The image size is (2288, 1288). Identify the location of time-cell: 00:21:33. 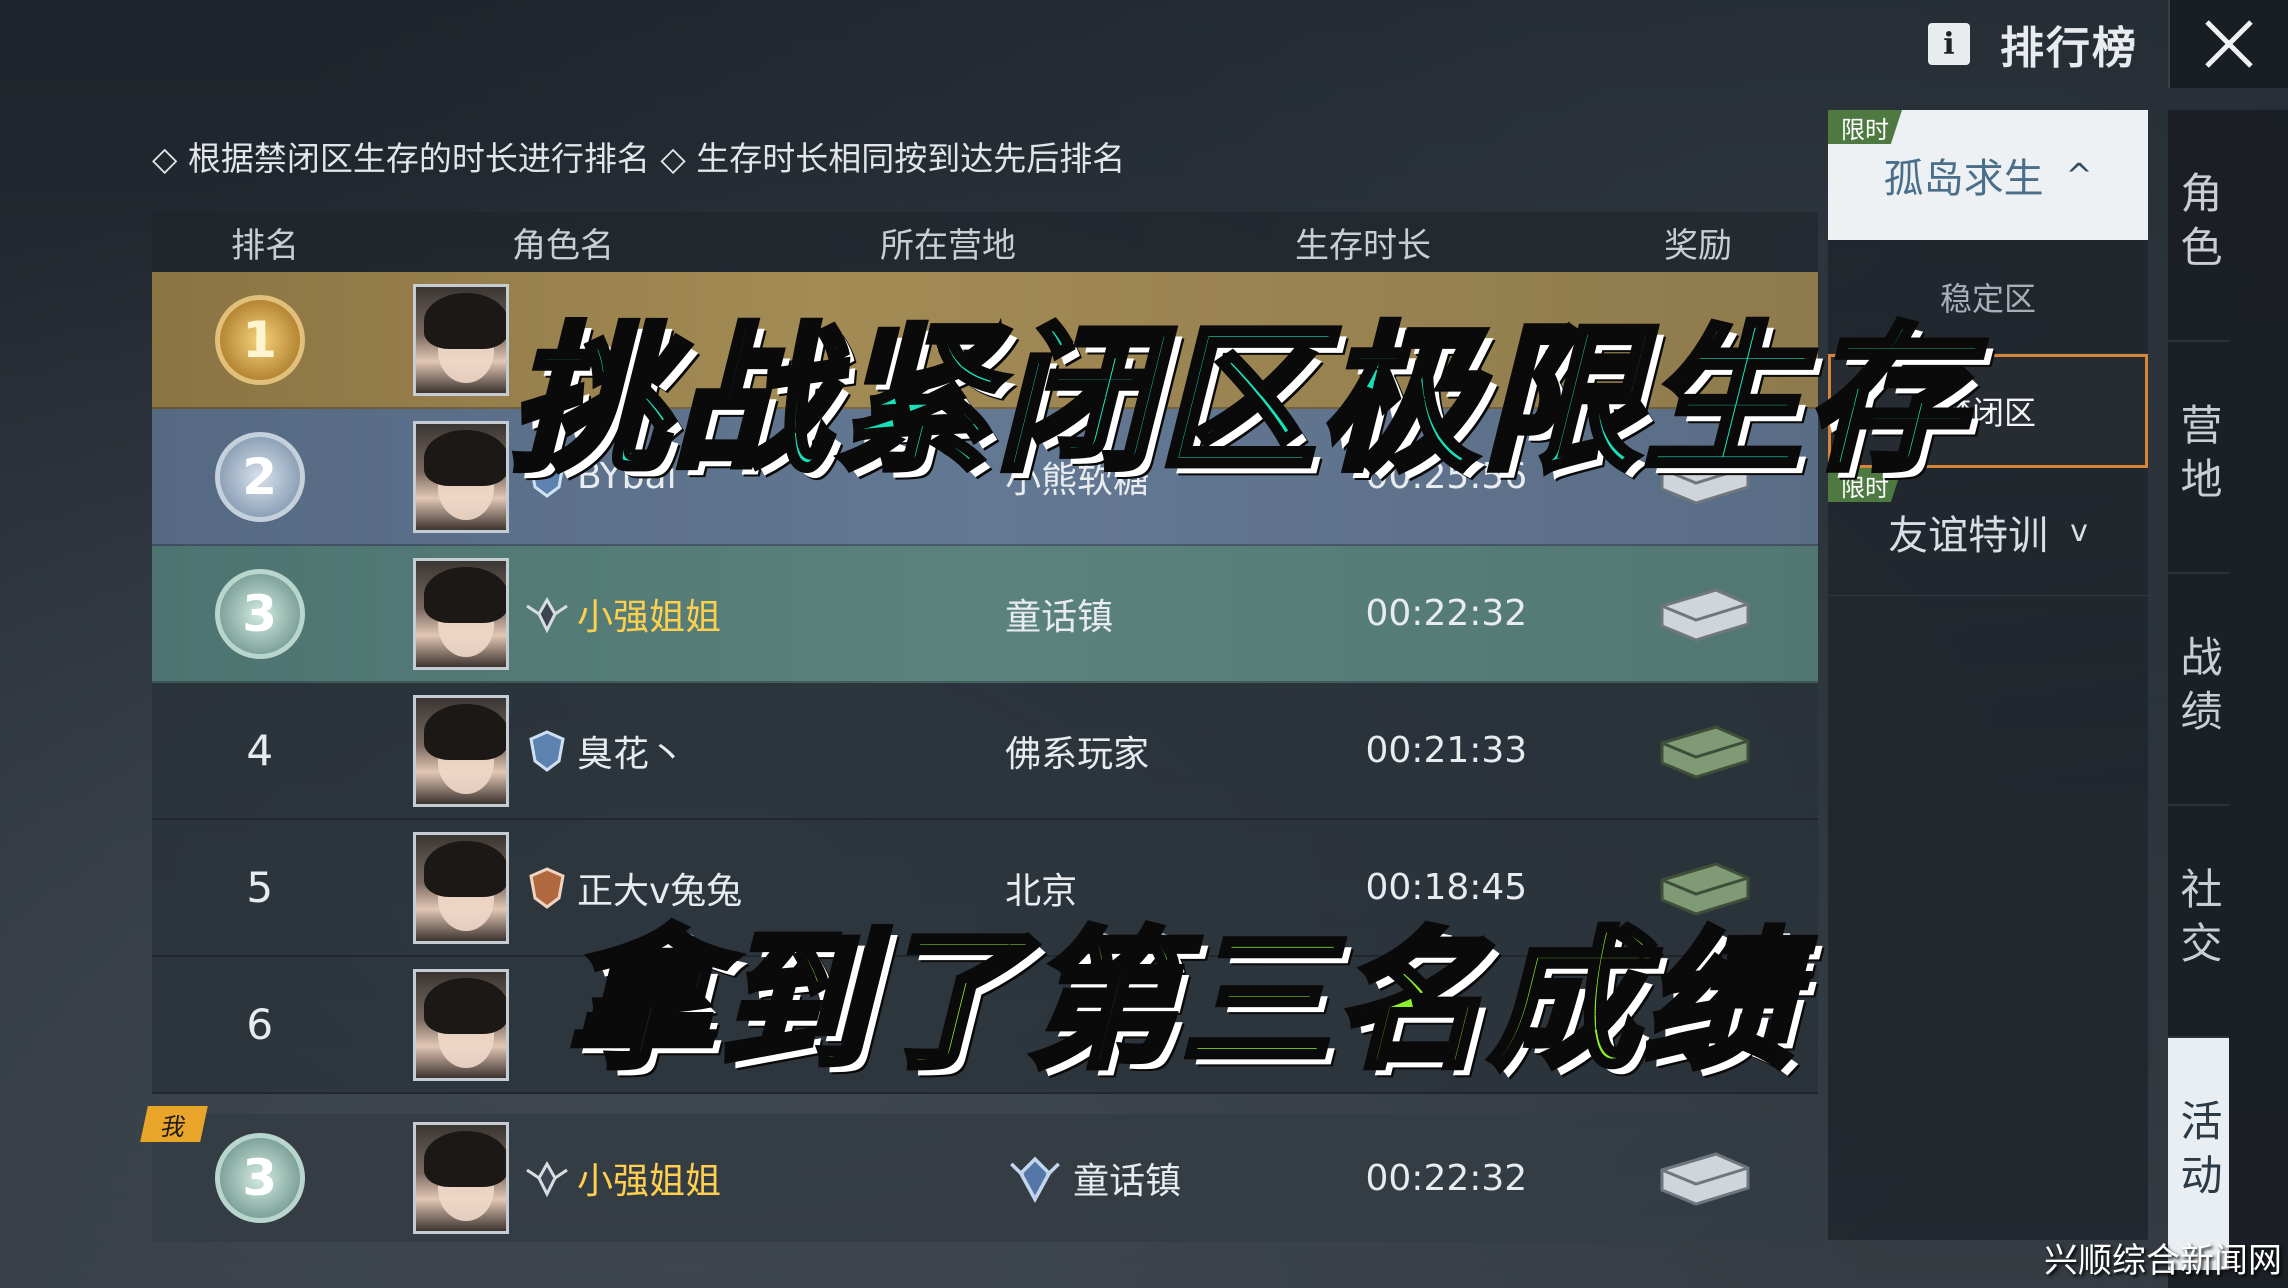
(1446, 750).